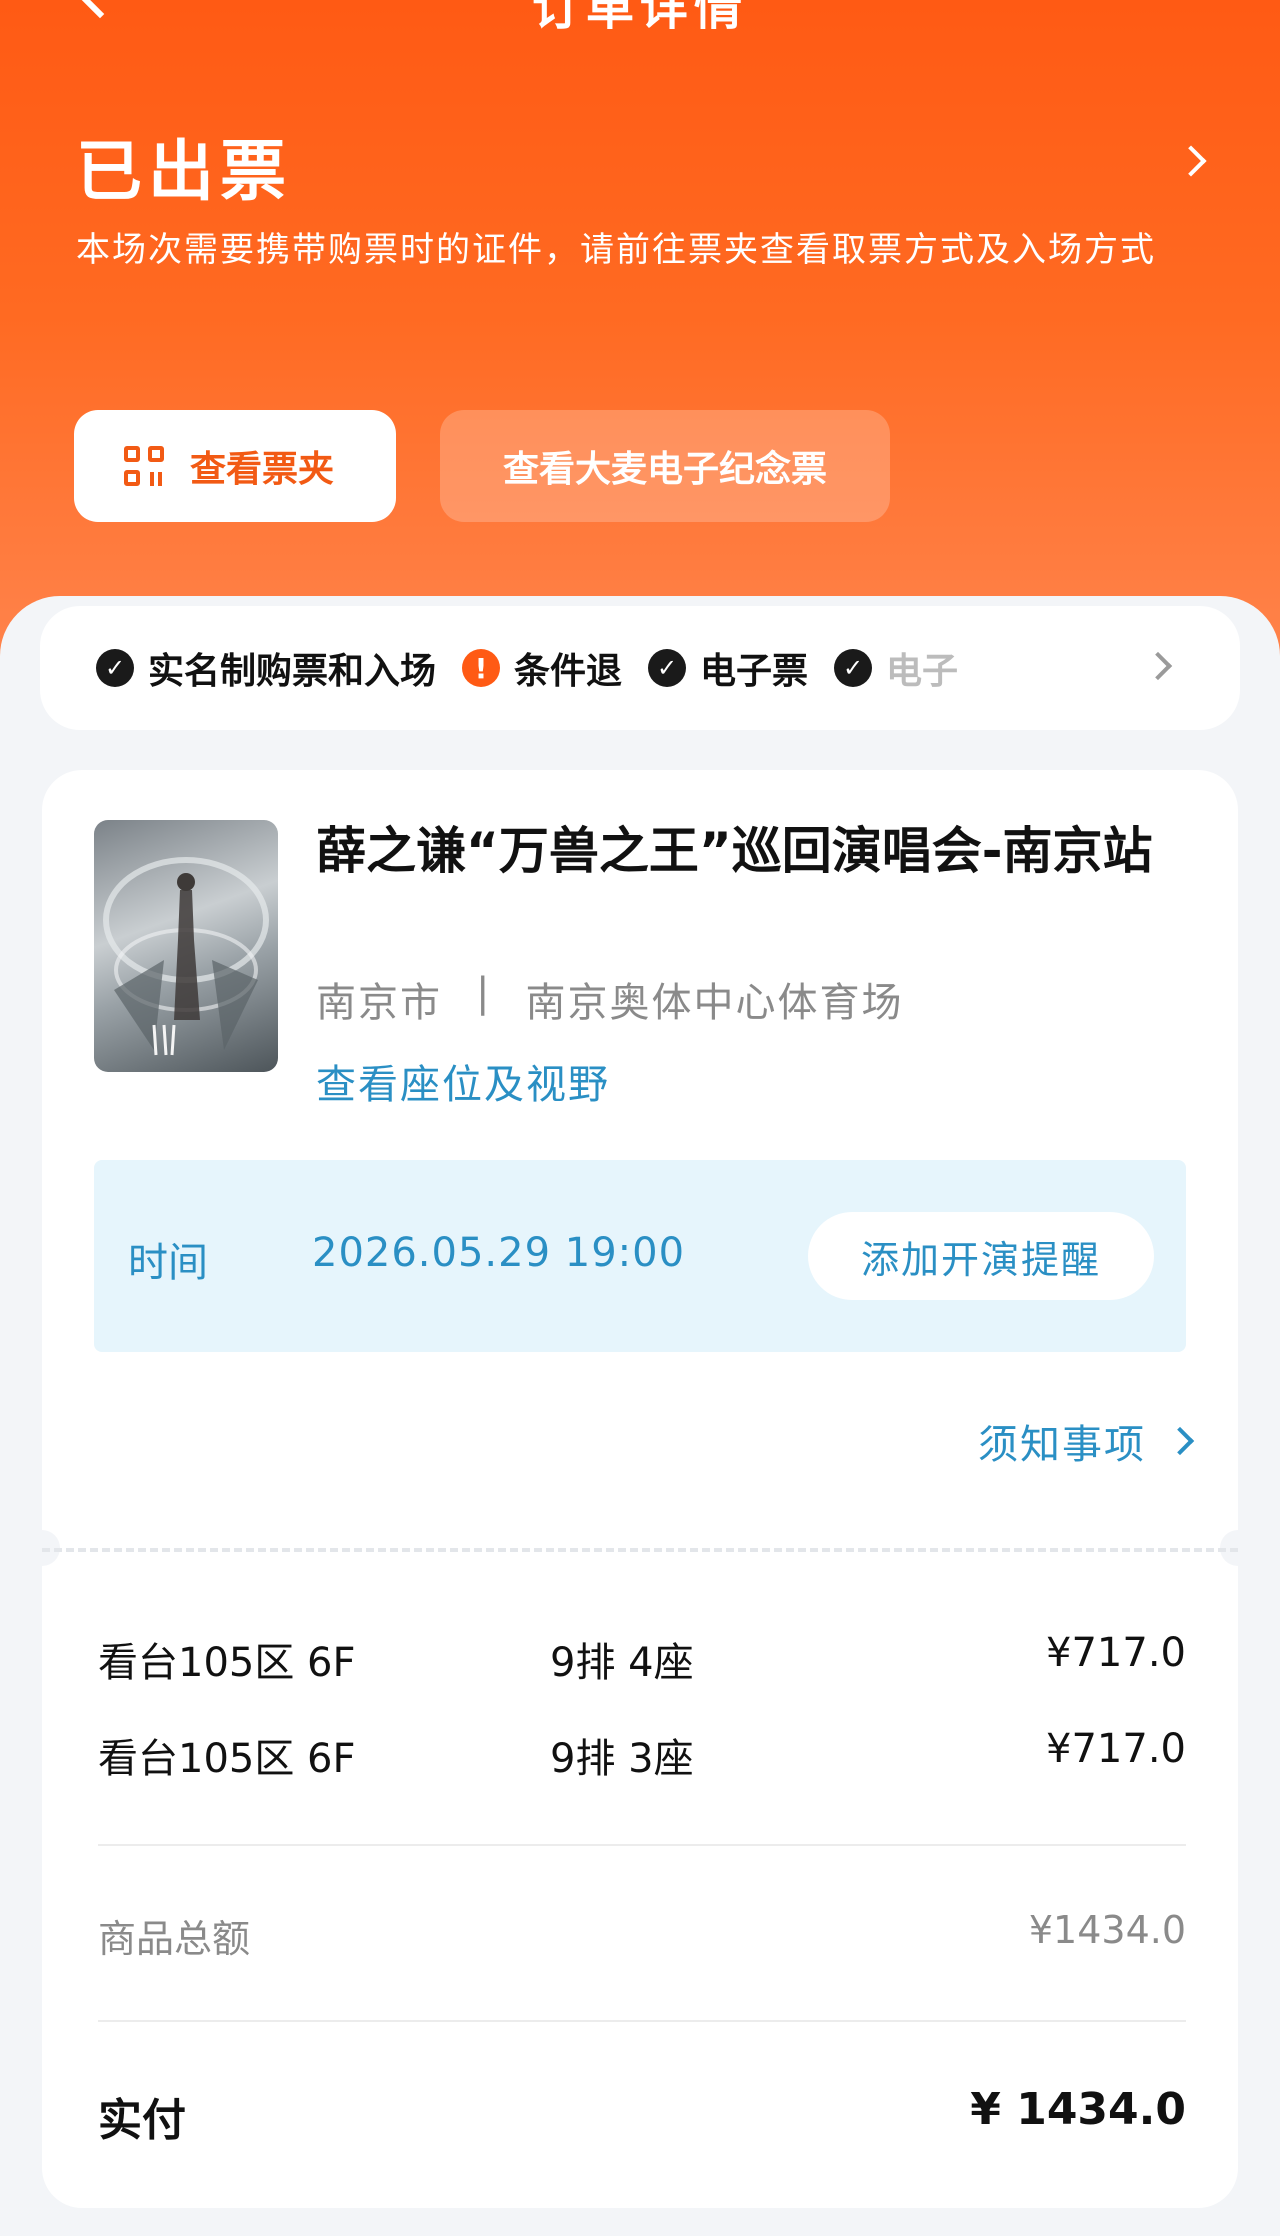  I want to click on poster-artwork, so click(186, 956).